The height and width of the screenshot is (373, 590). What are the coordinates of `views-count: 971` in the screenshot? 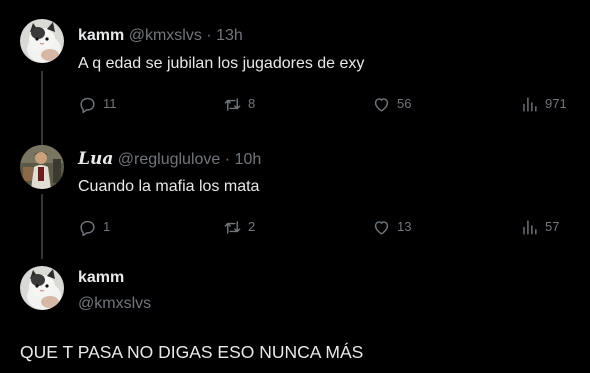 It's located at (556, 103).